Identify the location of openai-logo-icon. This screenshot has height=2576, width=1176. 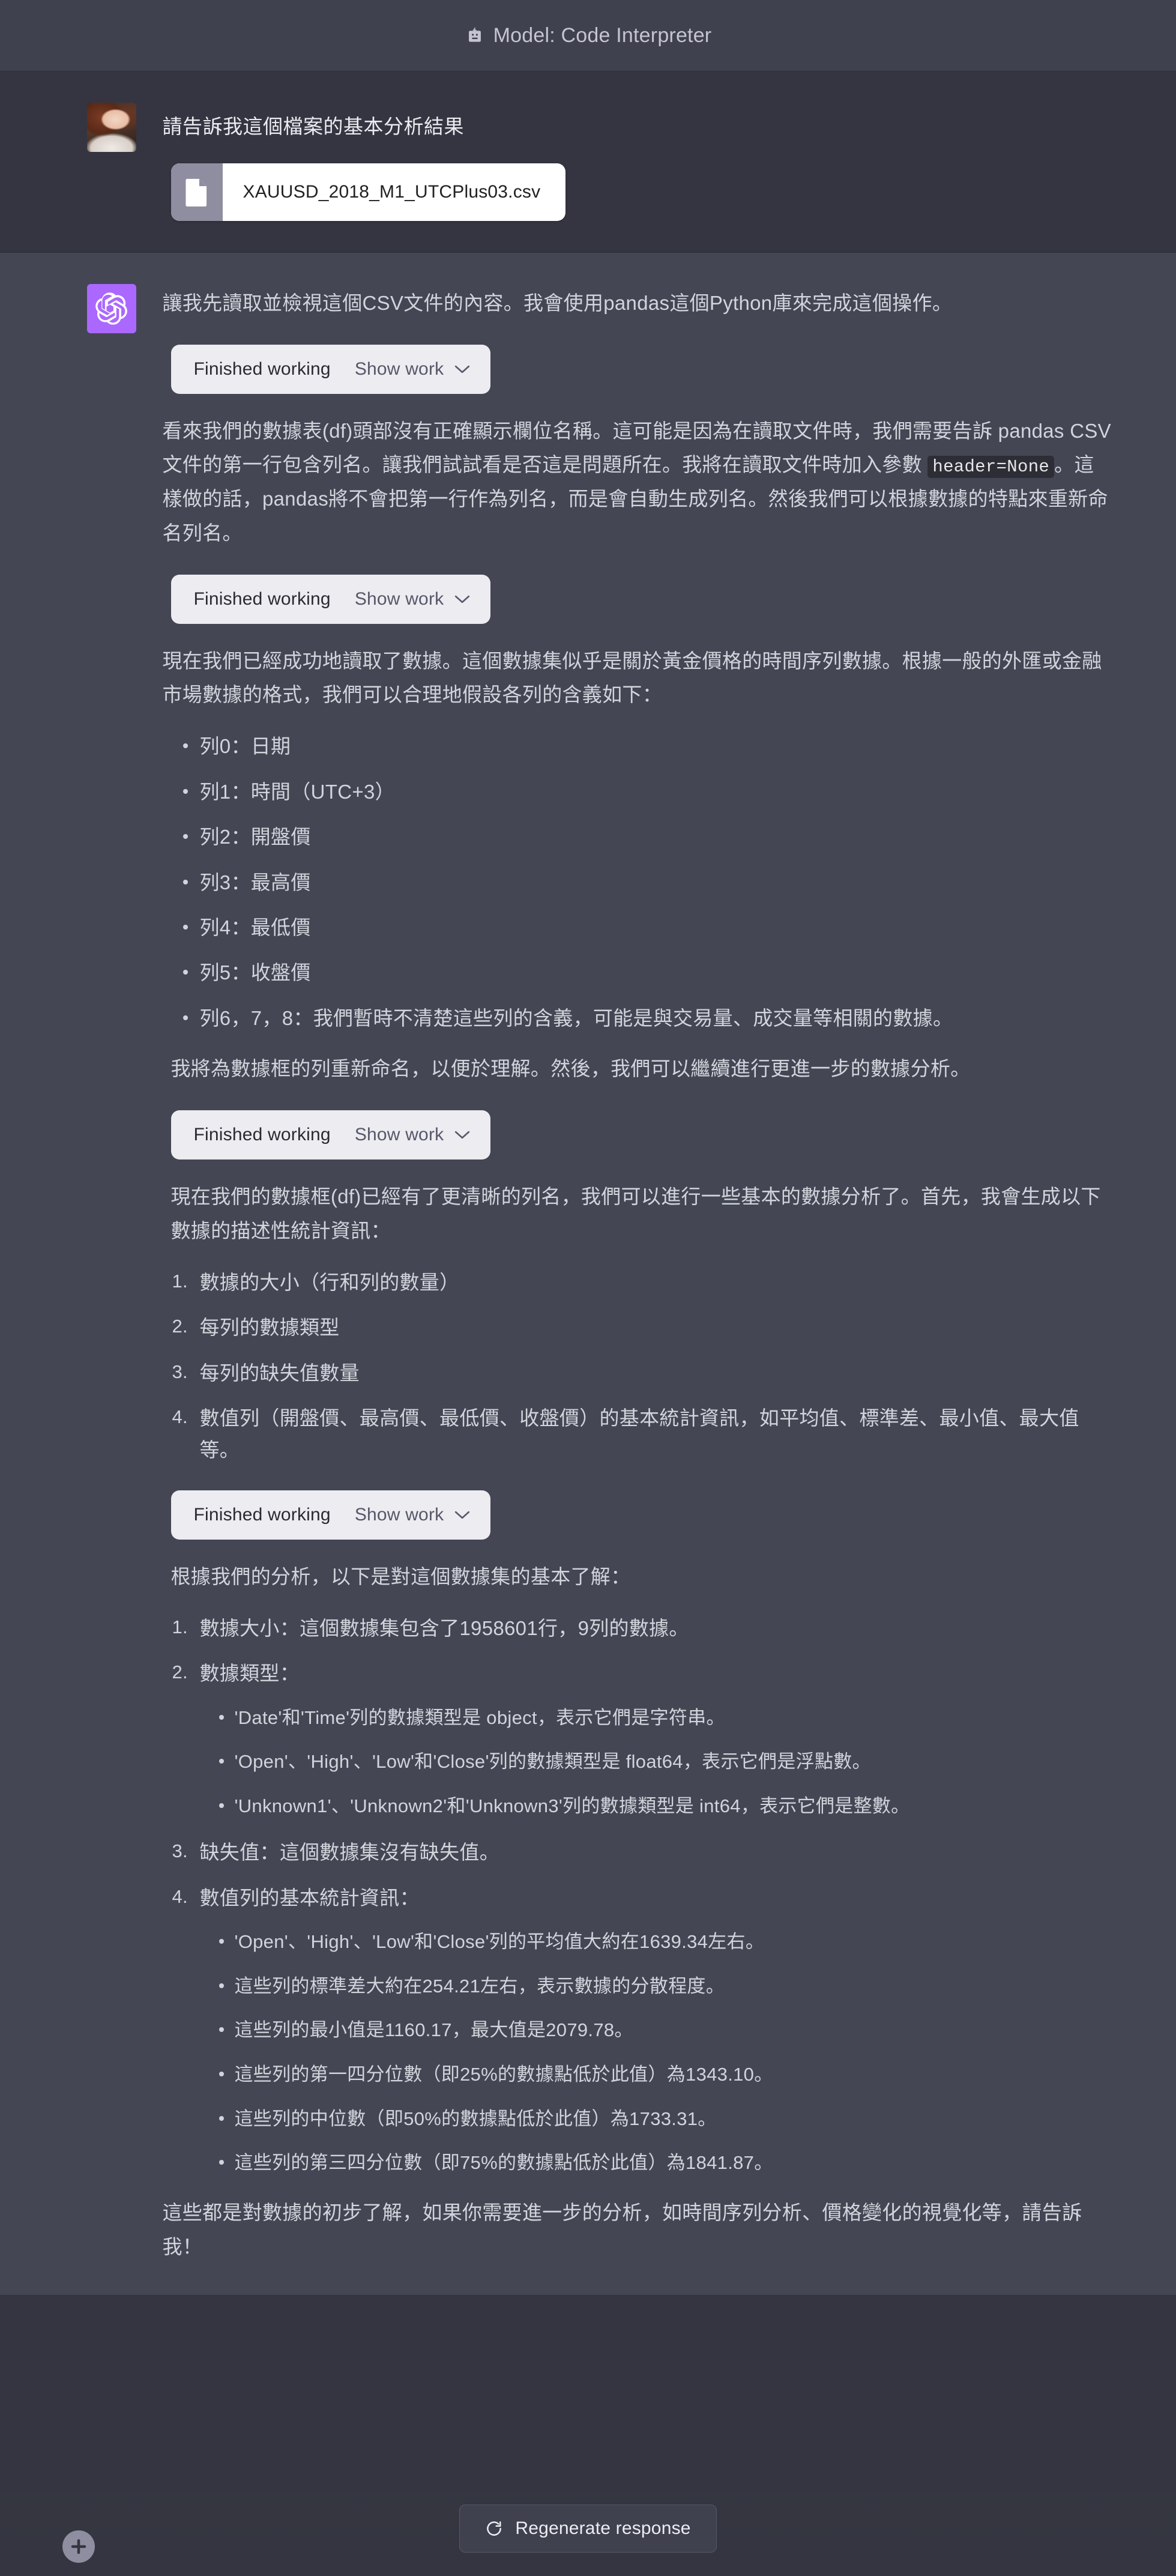
(112, 308).